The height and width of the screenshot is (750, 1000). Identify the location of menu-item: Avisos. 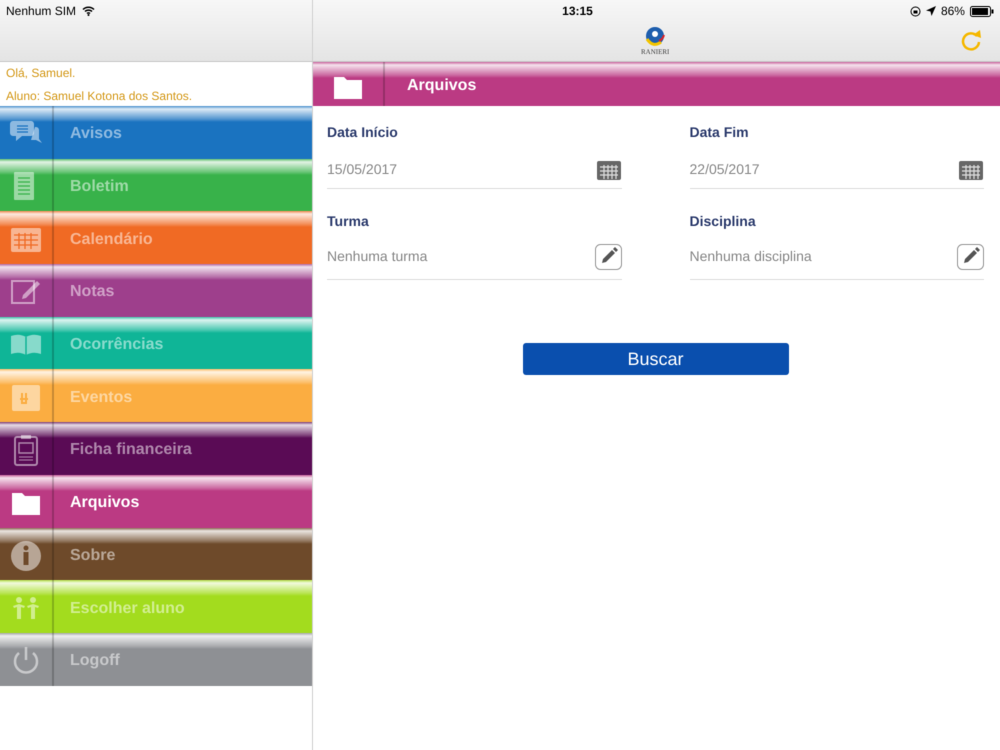
(183, 132).